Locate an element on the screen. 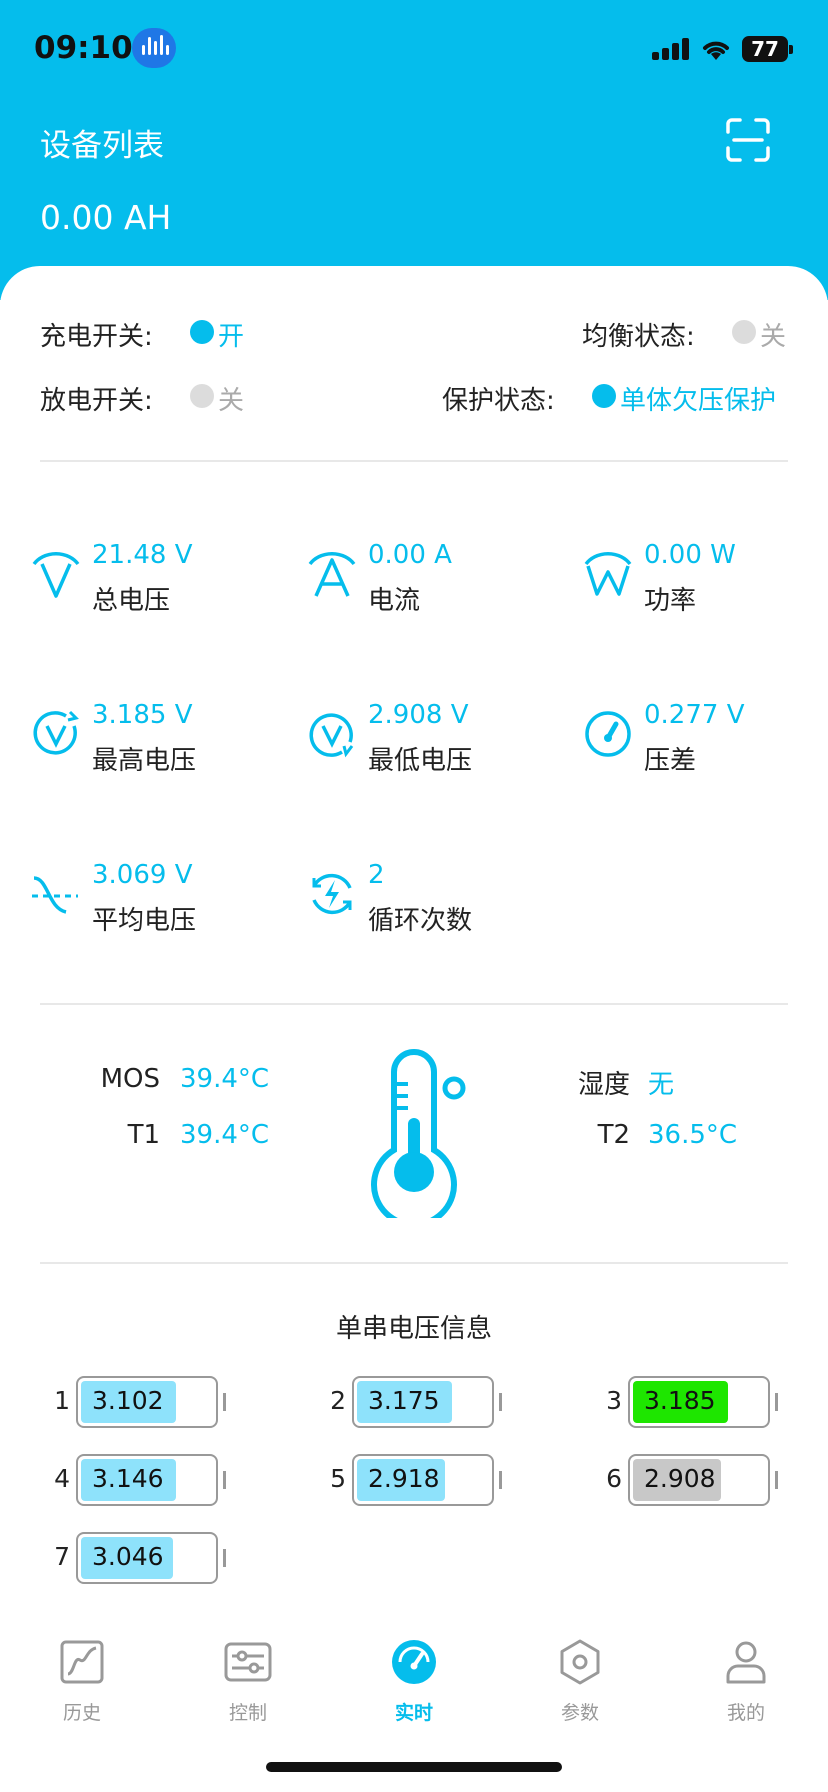 The height and width of the screenshot is (1792, 828). cell-index: 4 is located at coordinates (62, 1478).